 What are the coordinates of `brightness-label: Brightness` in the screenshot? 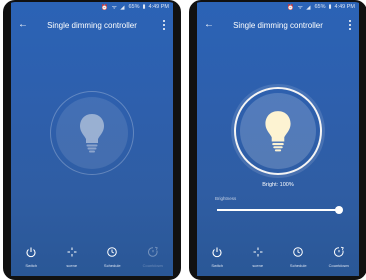 It's located at (226, 198).